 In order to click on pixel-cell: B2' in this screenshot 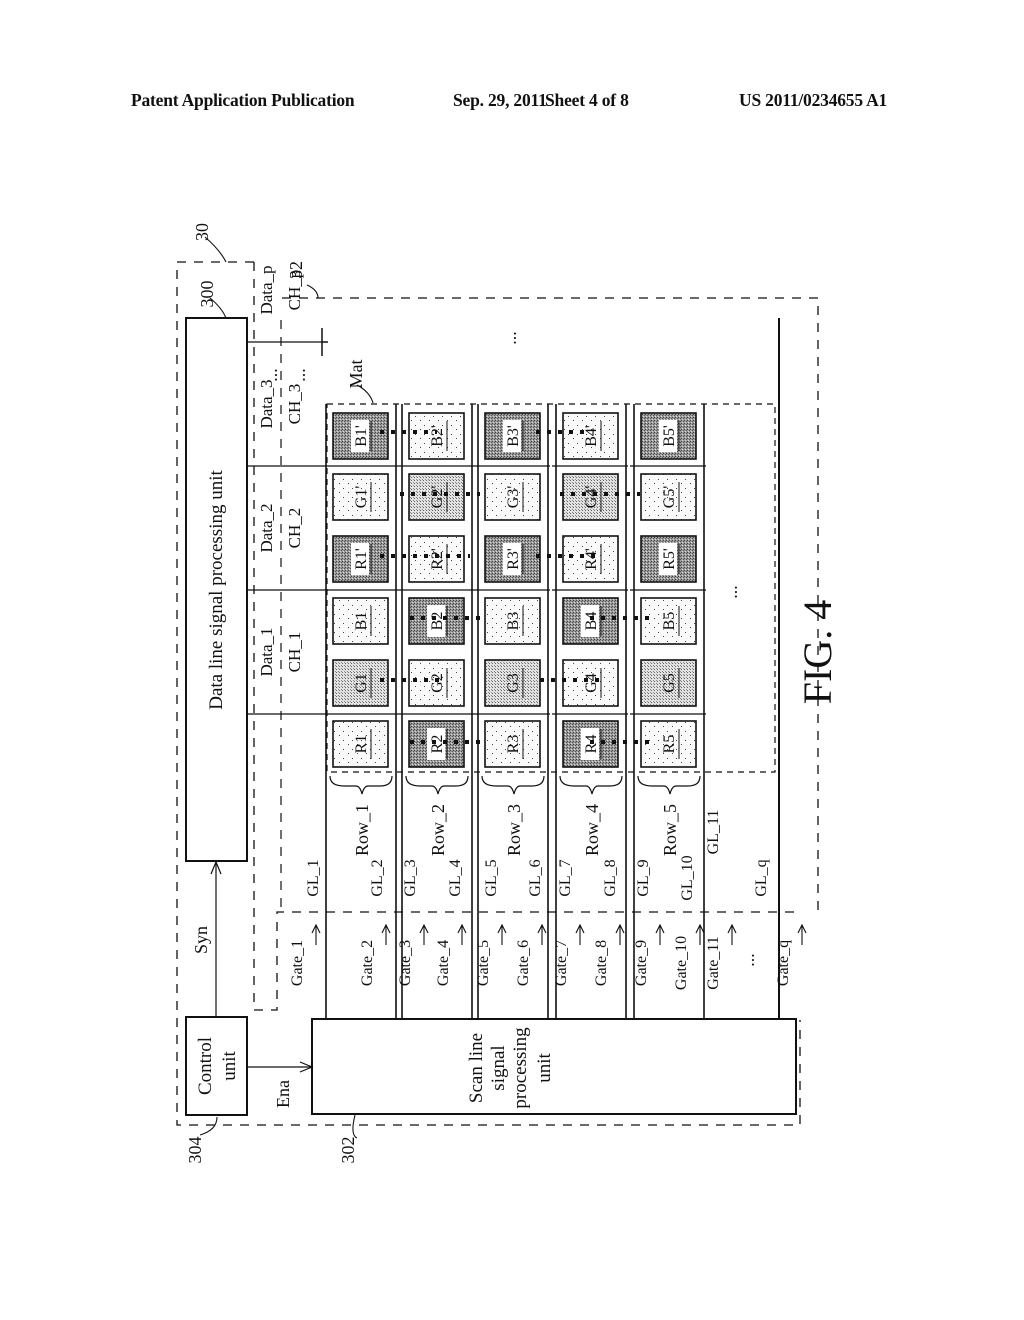, I will do `click(436, 436)`.